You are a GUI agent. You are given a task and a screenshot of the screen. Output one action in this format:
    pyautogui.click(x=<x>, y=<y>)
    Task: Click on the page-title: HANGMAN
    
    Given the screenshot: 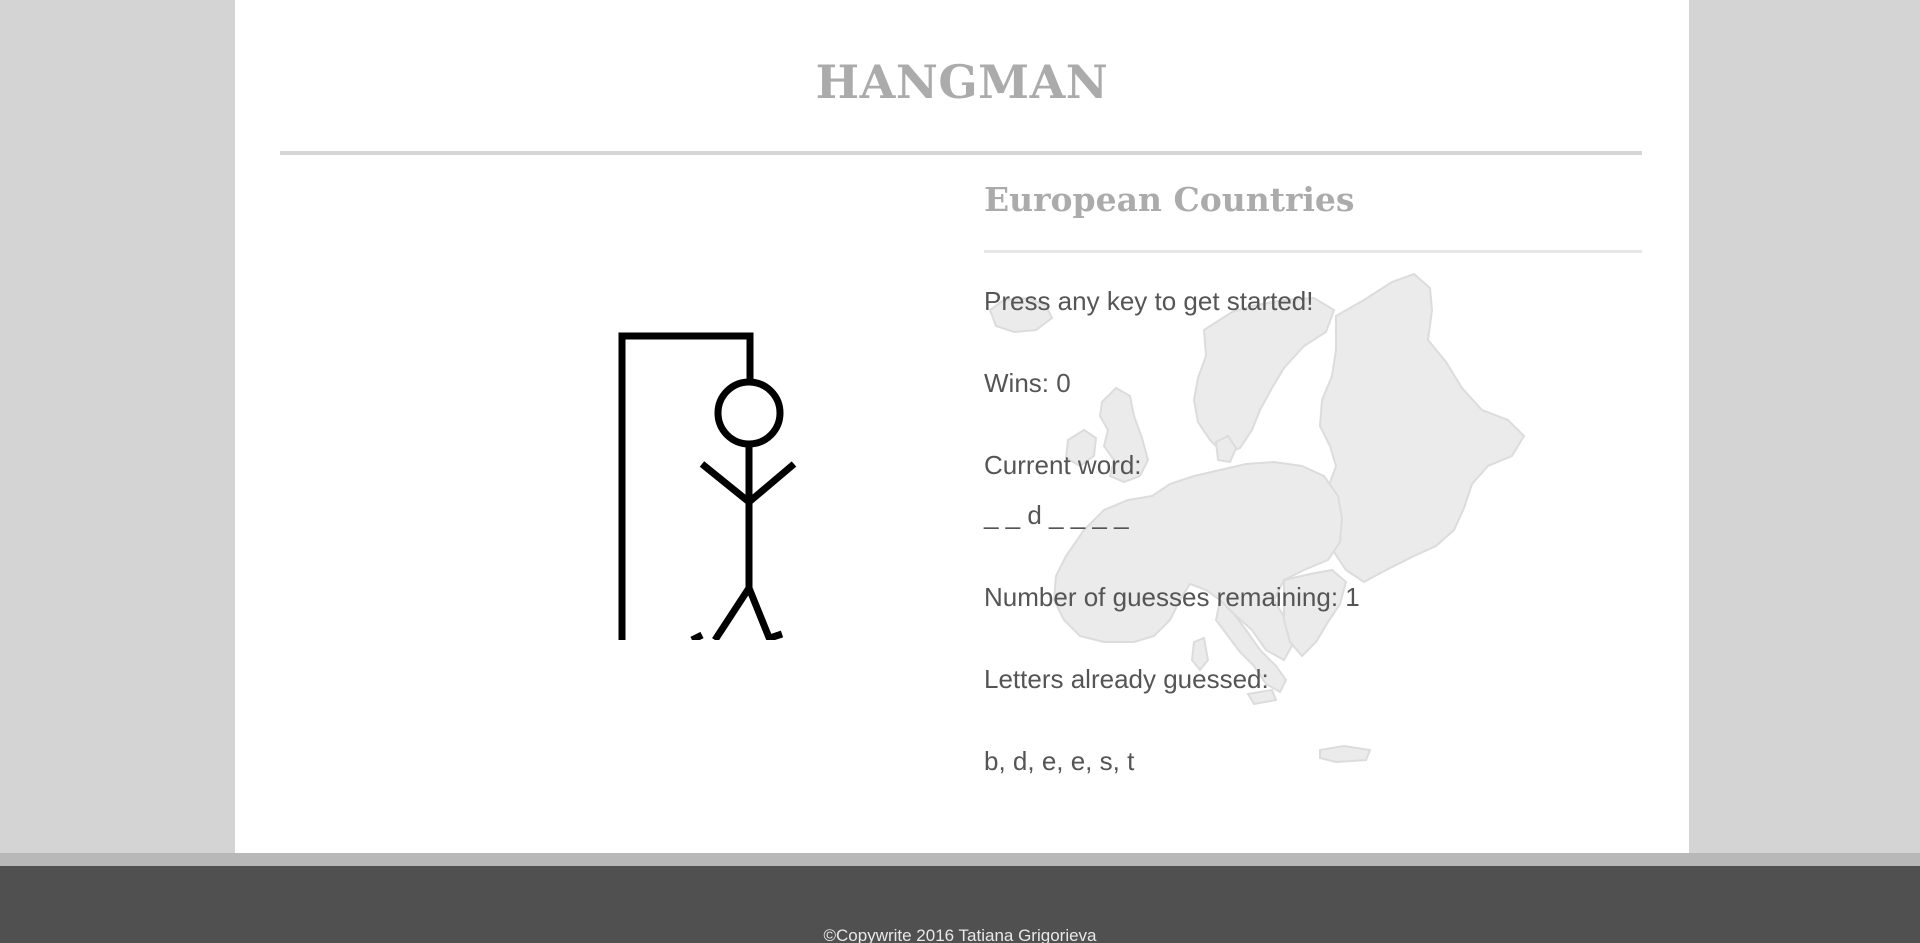 What is the action you would take?
    pyautogui.click(x=962, y=82)
    